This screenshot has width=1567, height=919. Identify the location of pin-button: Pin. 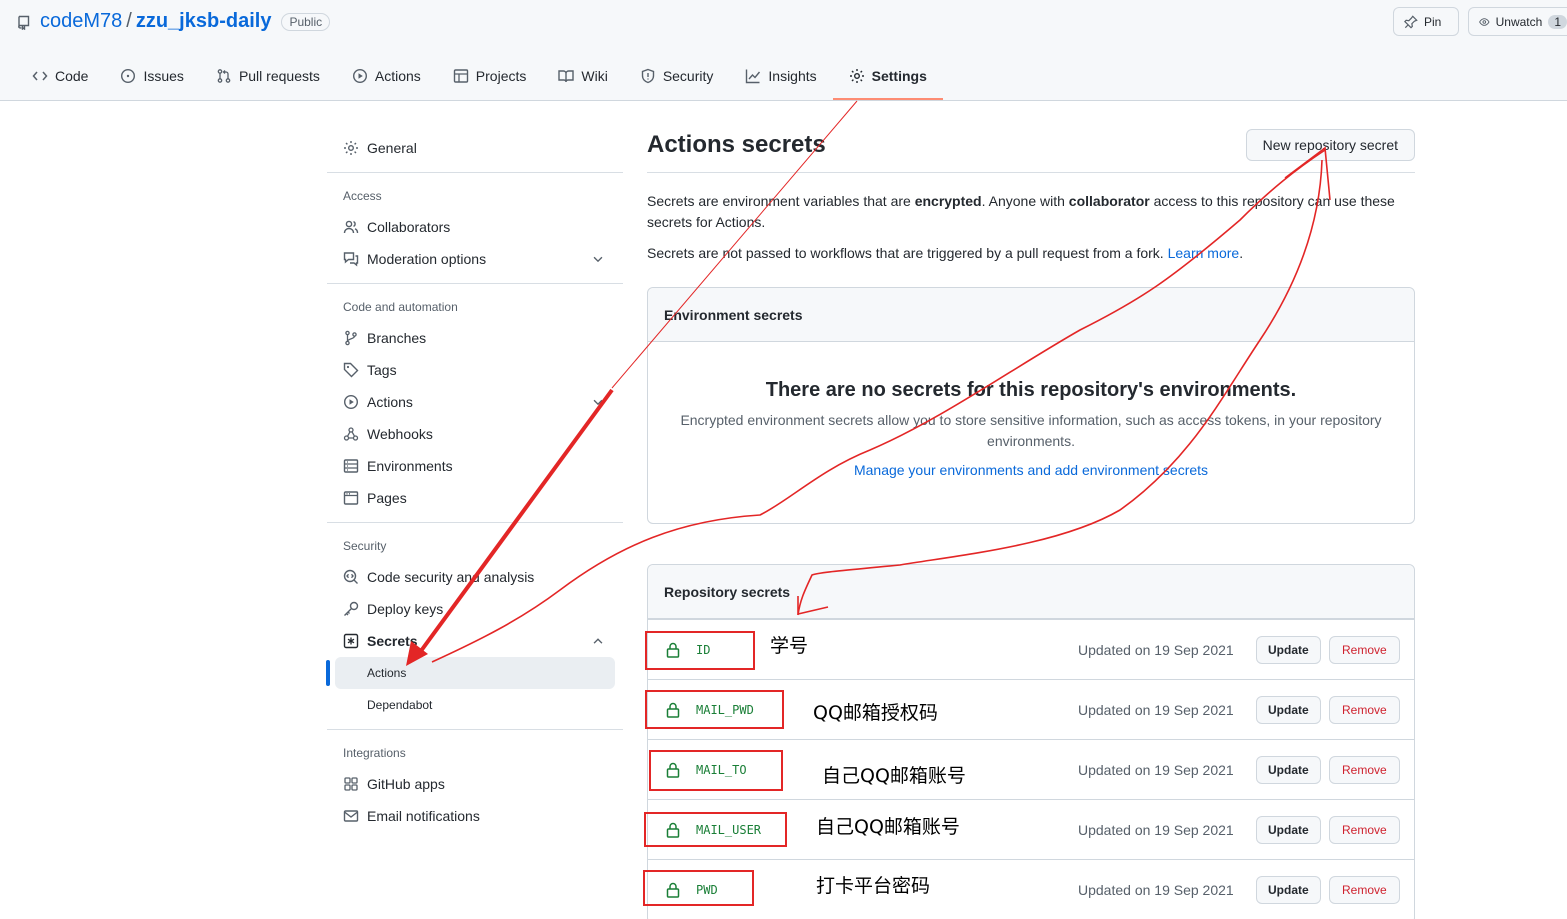
(1426, 21).